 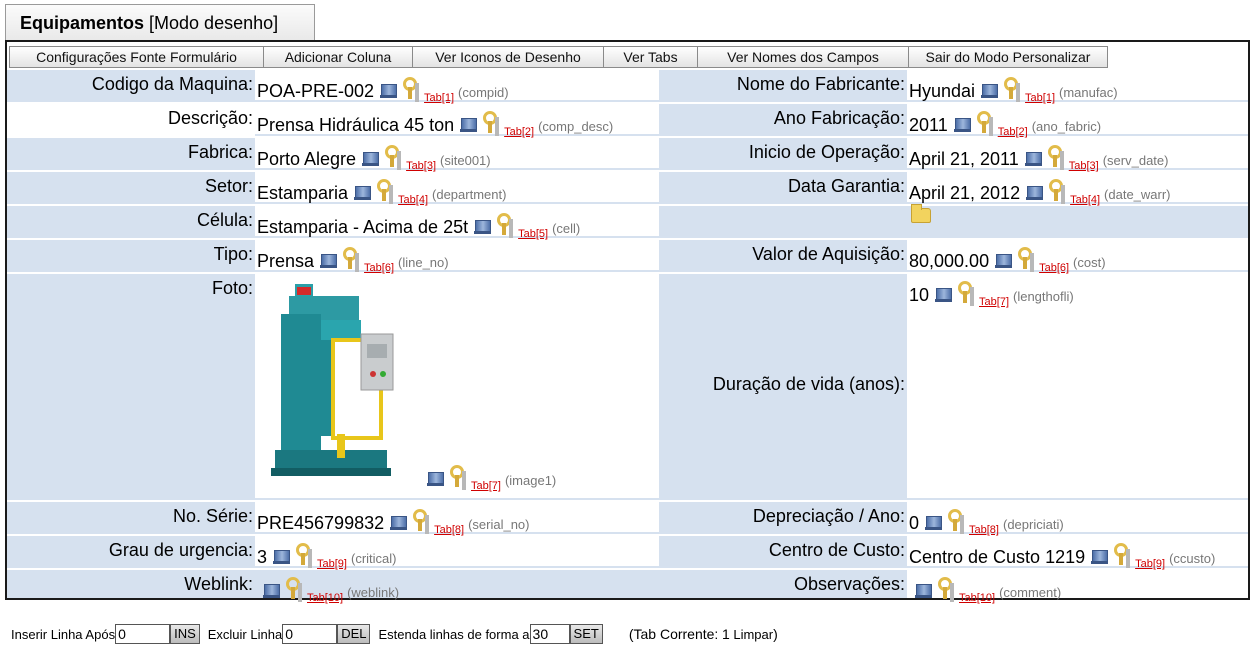 What do you see at coordinates (131, 222) in the screenshot?
I see `field-label-cell: Célula:` at bounding box center [131, 222].